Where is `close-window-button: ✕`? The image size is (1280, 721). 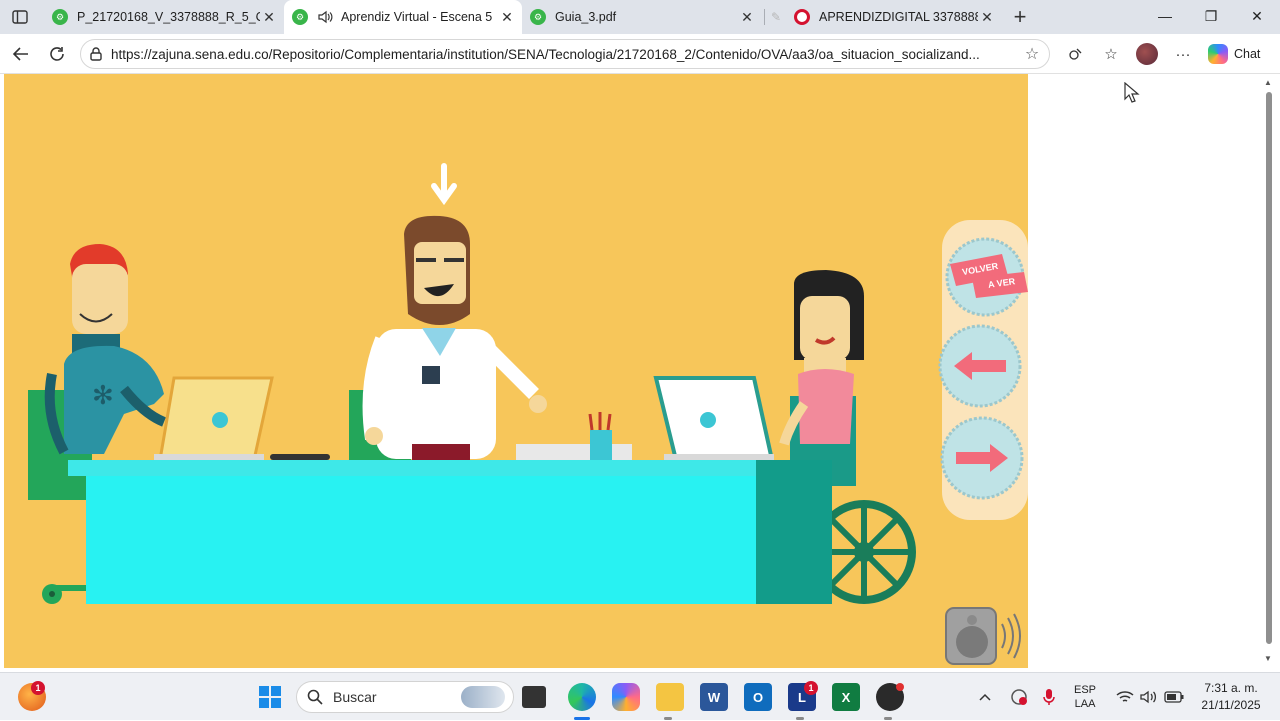 close-window-button: ✕ is located at coordinates (1257, 16).